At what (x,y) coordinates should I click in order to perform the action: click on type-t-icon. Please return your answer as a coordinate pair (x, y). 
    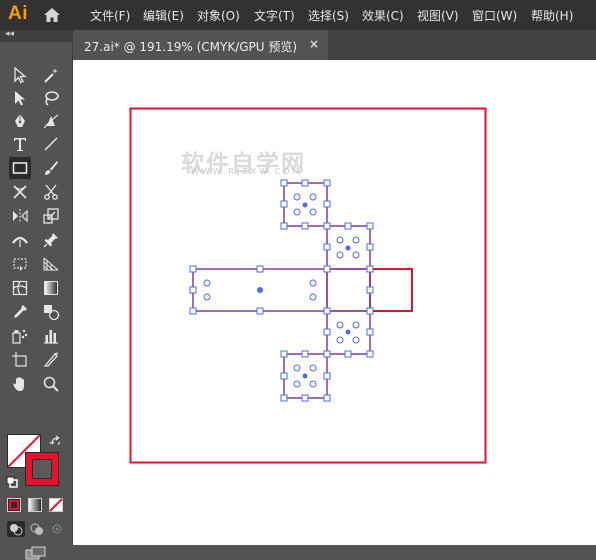
    Looking at the image, I should click on (20, 144).